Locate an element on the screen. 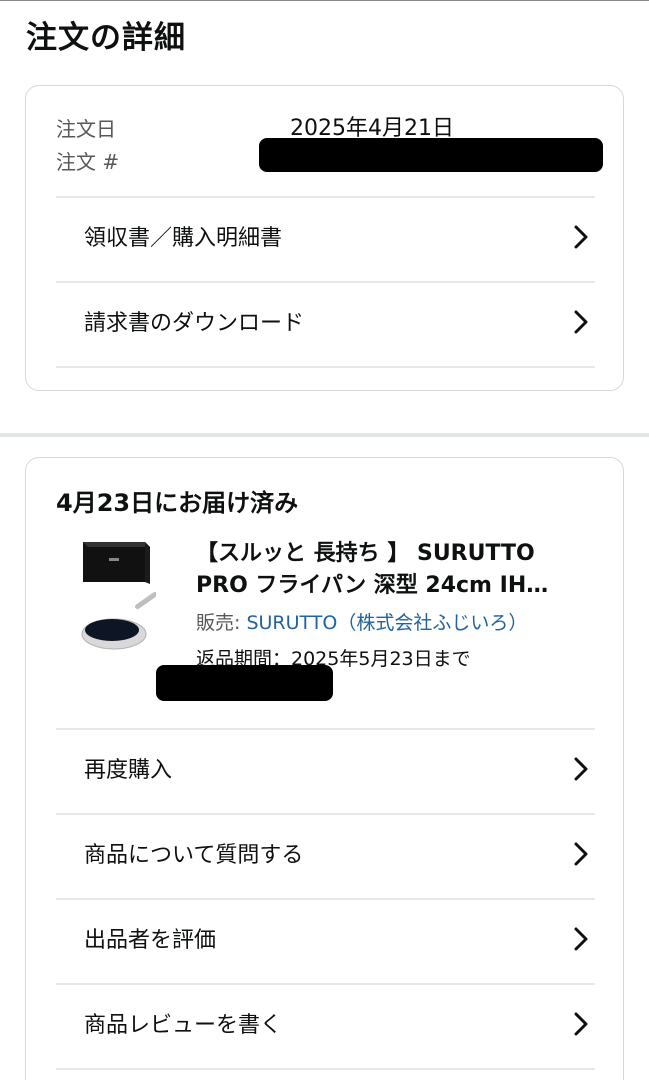  seller-info: 販売: SURUTTO（株式会社ふじいろ） is located at coordinates (361, 621).